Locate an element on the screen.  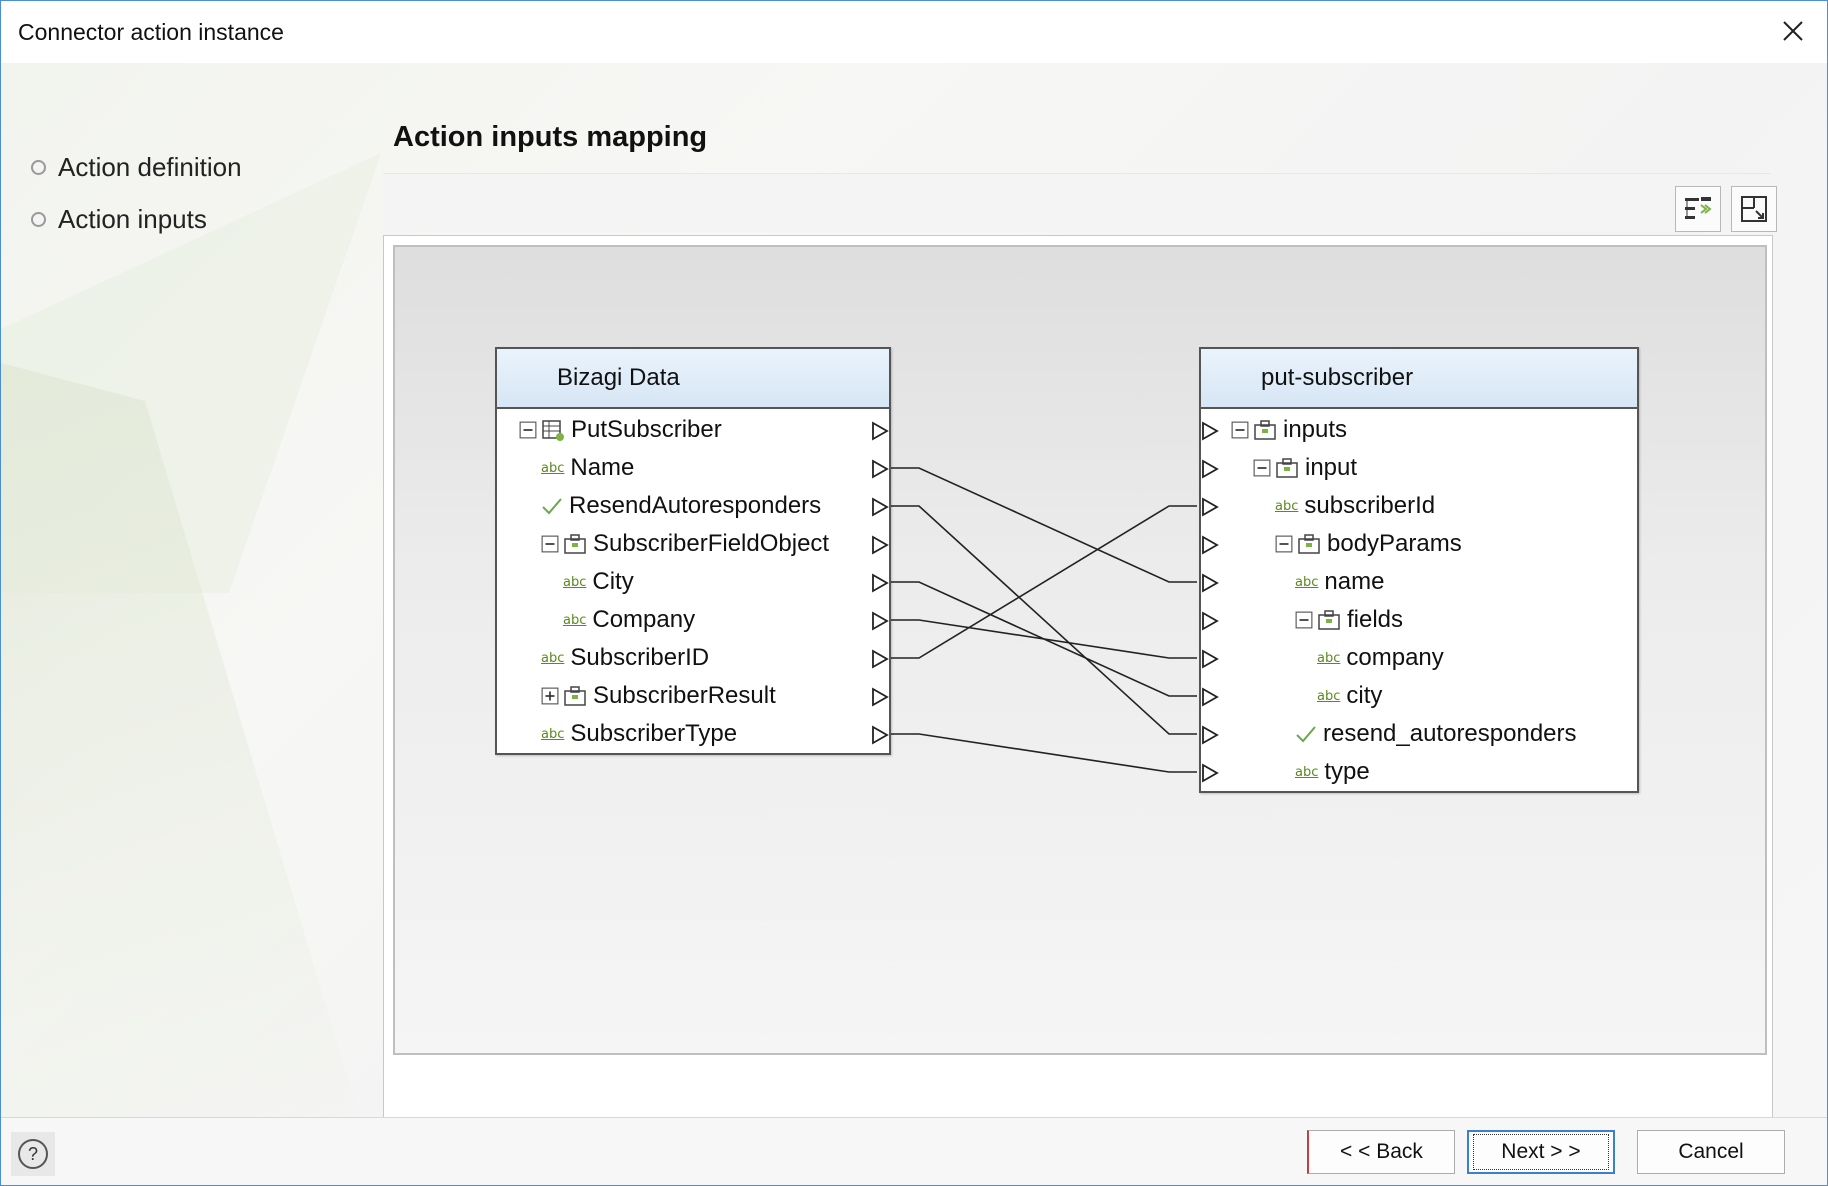
source-field-subscriber-type: abc SubscriberType is located at coordinates (693, 734).